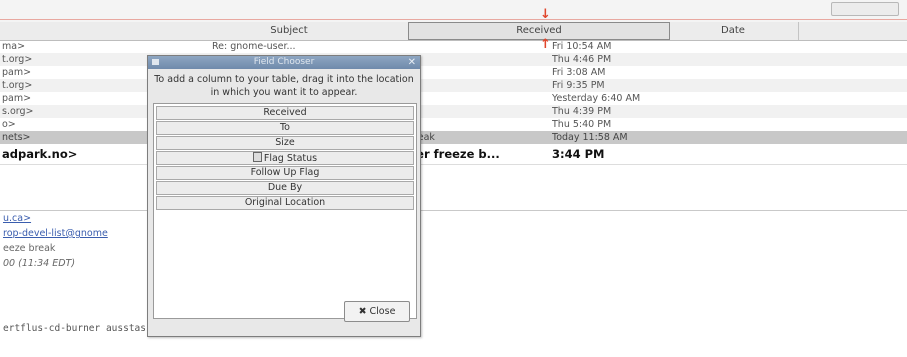 The width and height of the screenshot is (907, 357). I want to click on divider, so click(453, 19).